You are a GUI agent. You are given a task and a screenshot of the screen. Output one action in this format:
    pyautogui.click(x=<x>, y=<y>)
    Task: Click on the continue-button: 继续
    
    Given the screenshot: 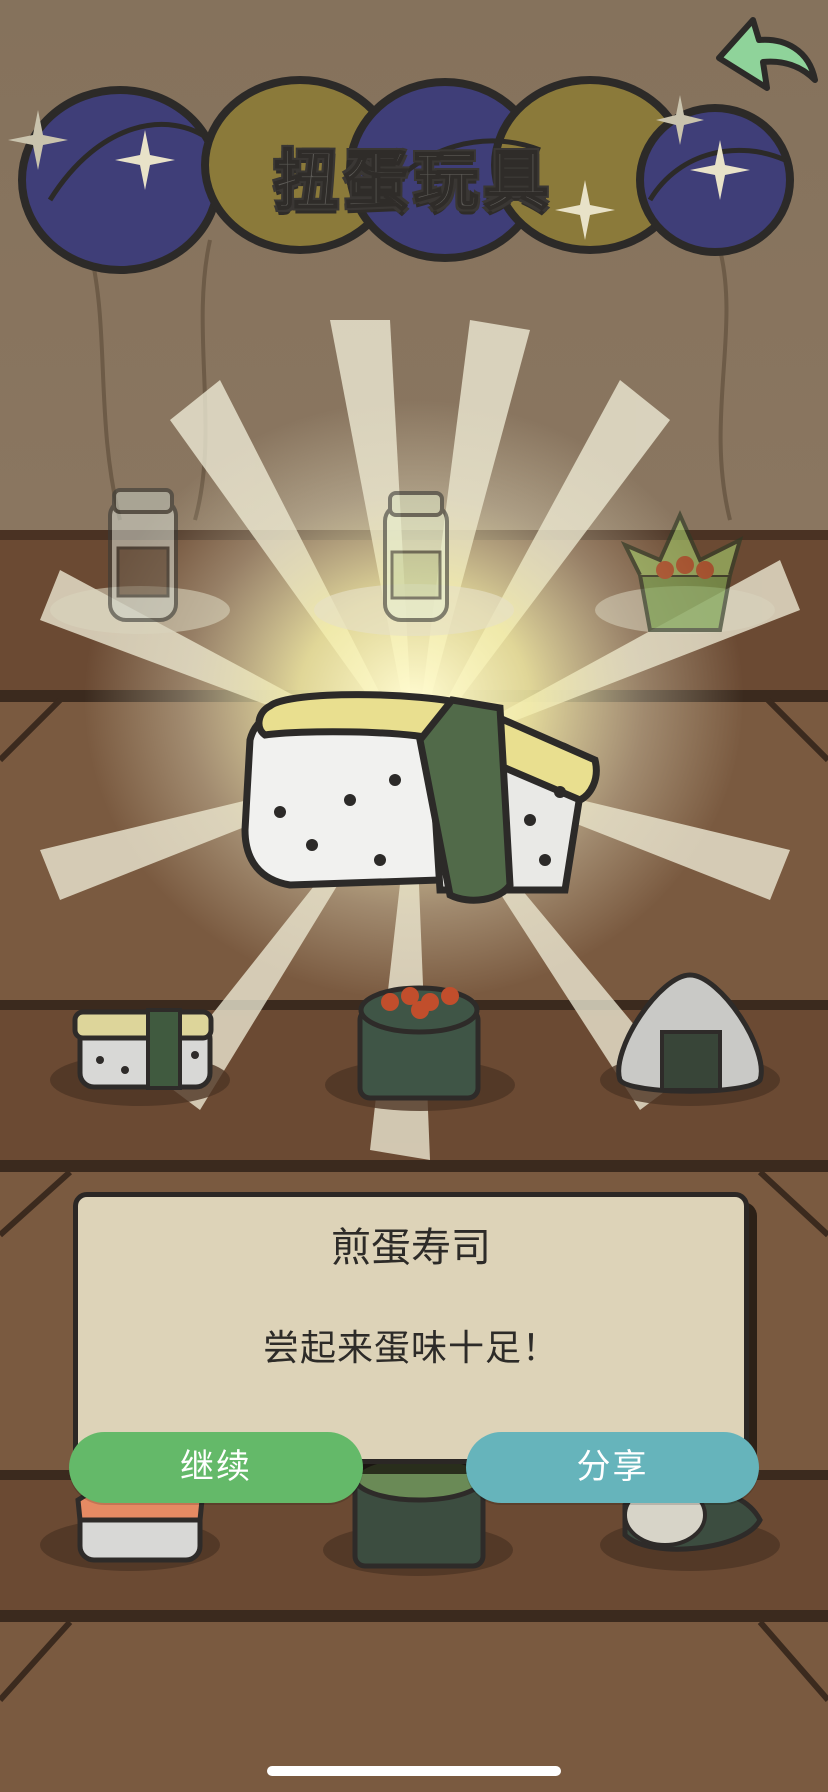 What is the action you would take?
    pyautogui.click(x=216, y=1467)
    